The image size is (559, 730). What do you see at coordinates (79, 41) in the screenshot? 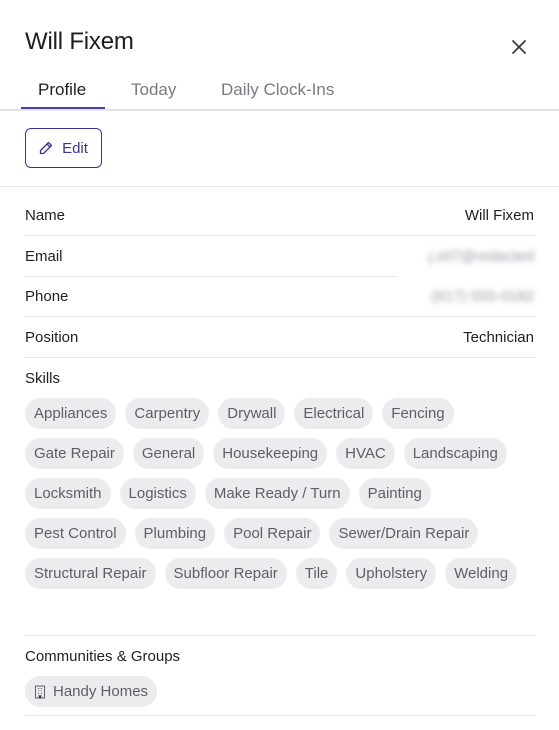
I see `drawer-title: Will Fixem` at bounding box center [79, 41].